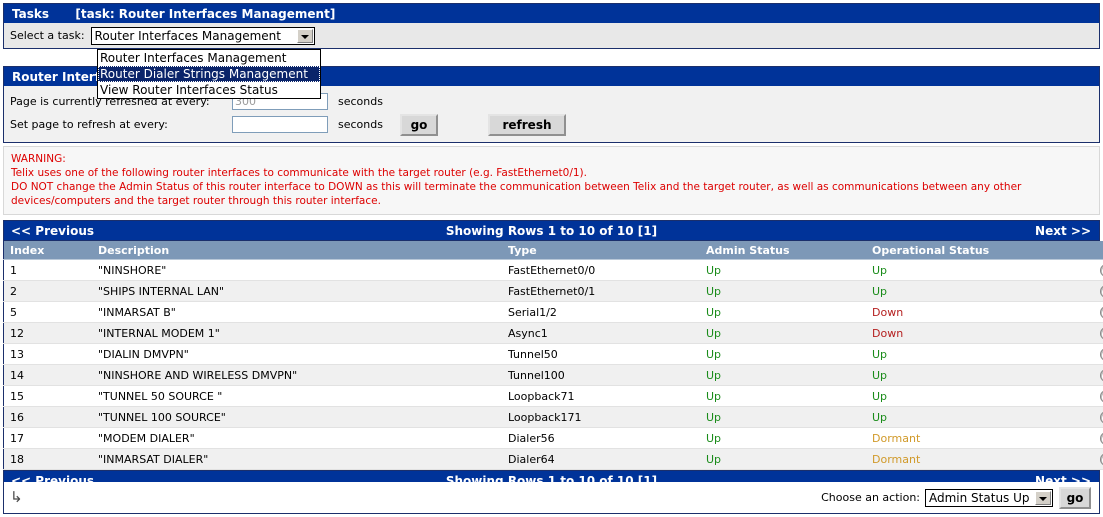  I want to click on cell-index: 1, so click(47, 270).